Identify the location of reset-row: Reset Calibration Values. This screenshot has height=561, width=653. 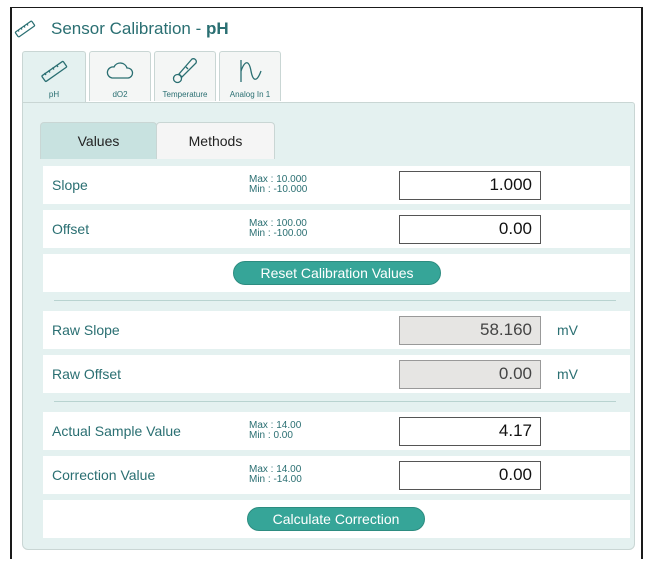
(336, 273).